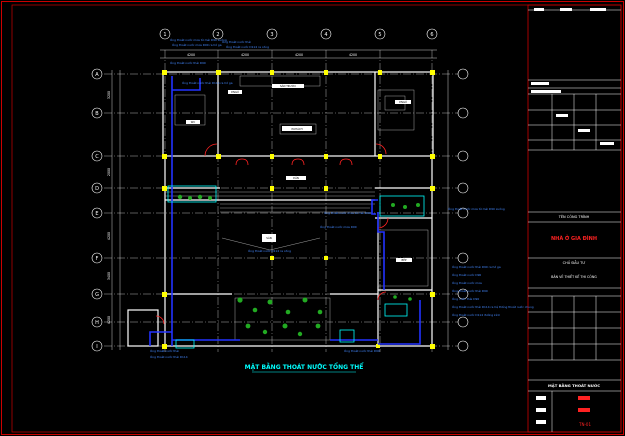 The width and height of the screenshot is (625, 436). What do you see at coordinates (193, 122) in the screenshot?
I see `svg-text: WC` at bounding box center [193, 122].